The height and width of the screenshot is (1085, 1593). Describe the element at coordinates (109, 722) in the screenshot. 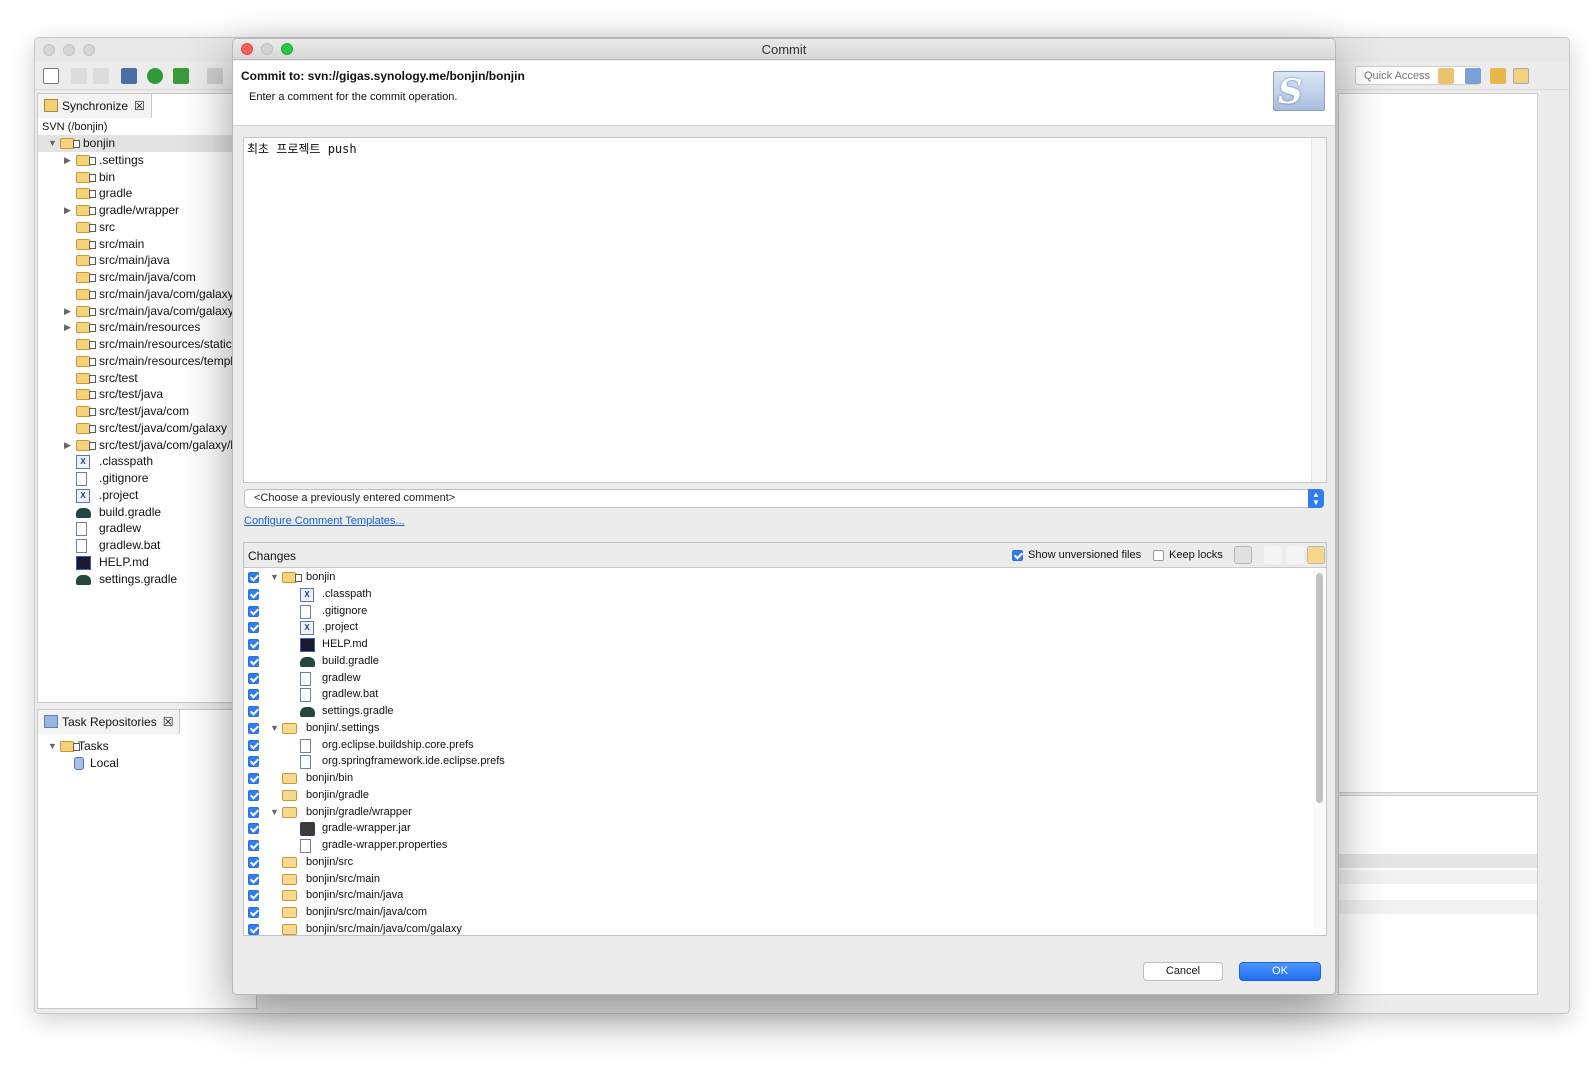

I see `tab-task-repositories: Task Repositories ☒` at that location.